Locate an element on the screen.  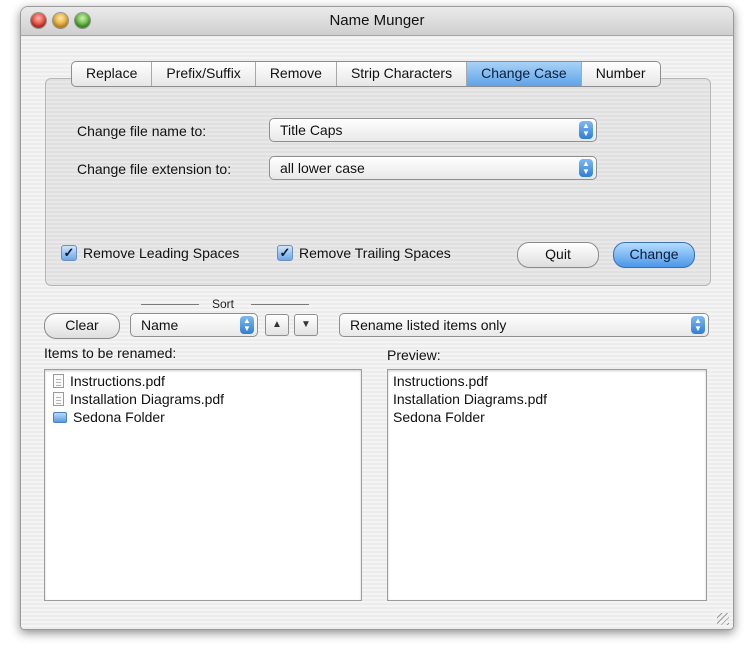
remove-trailing-spaces-label: Remove Trailing Spaces is located at coordinates (375, 253).